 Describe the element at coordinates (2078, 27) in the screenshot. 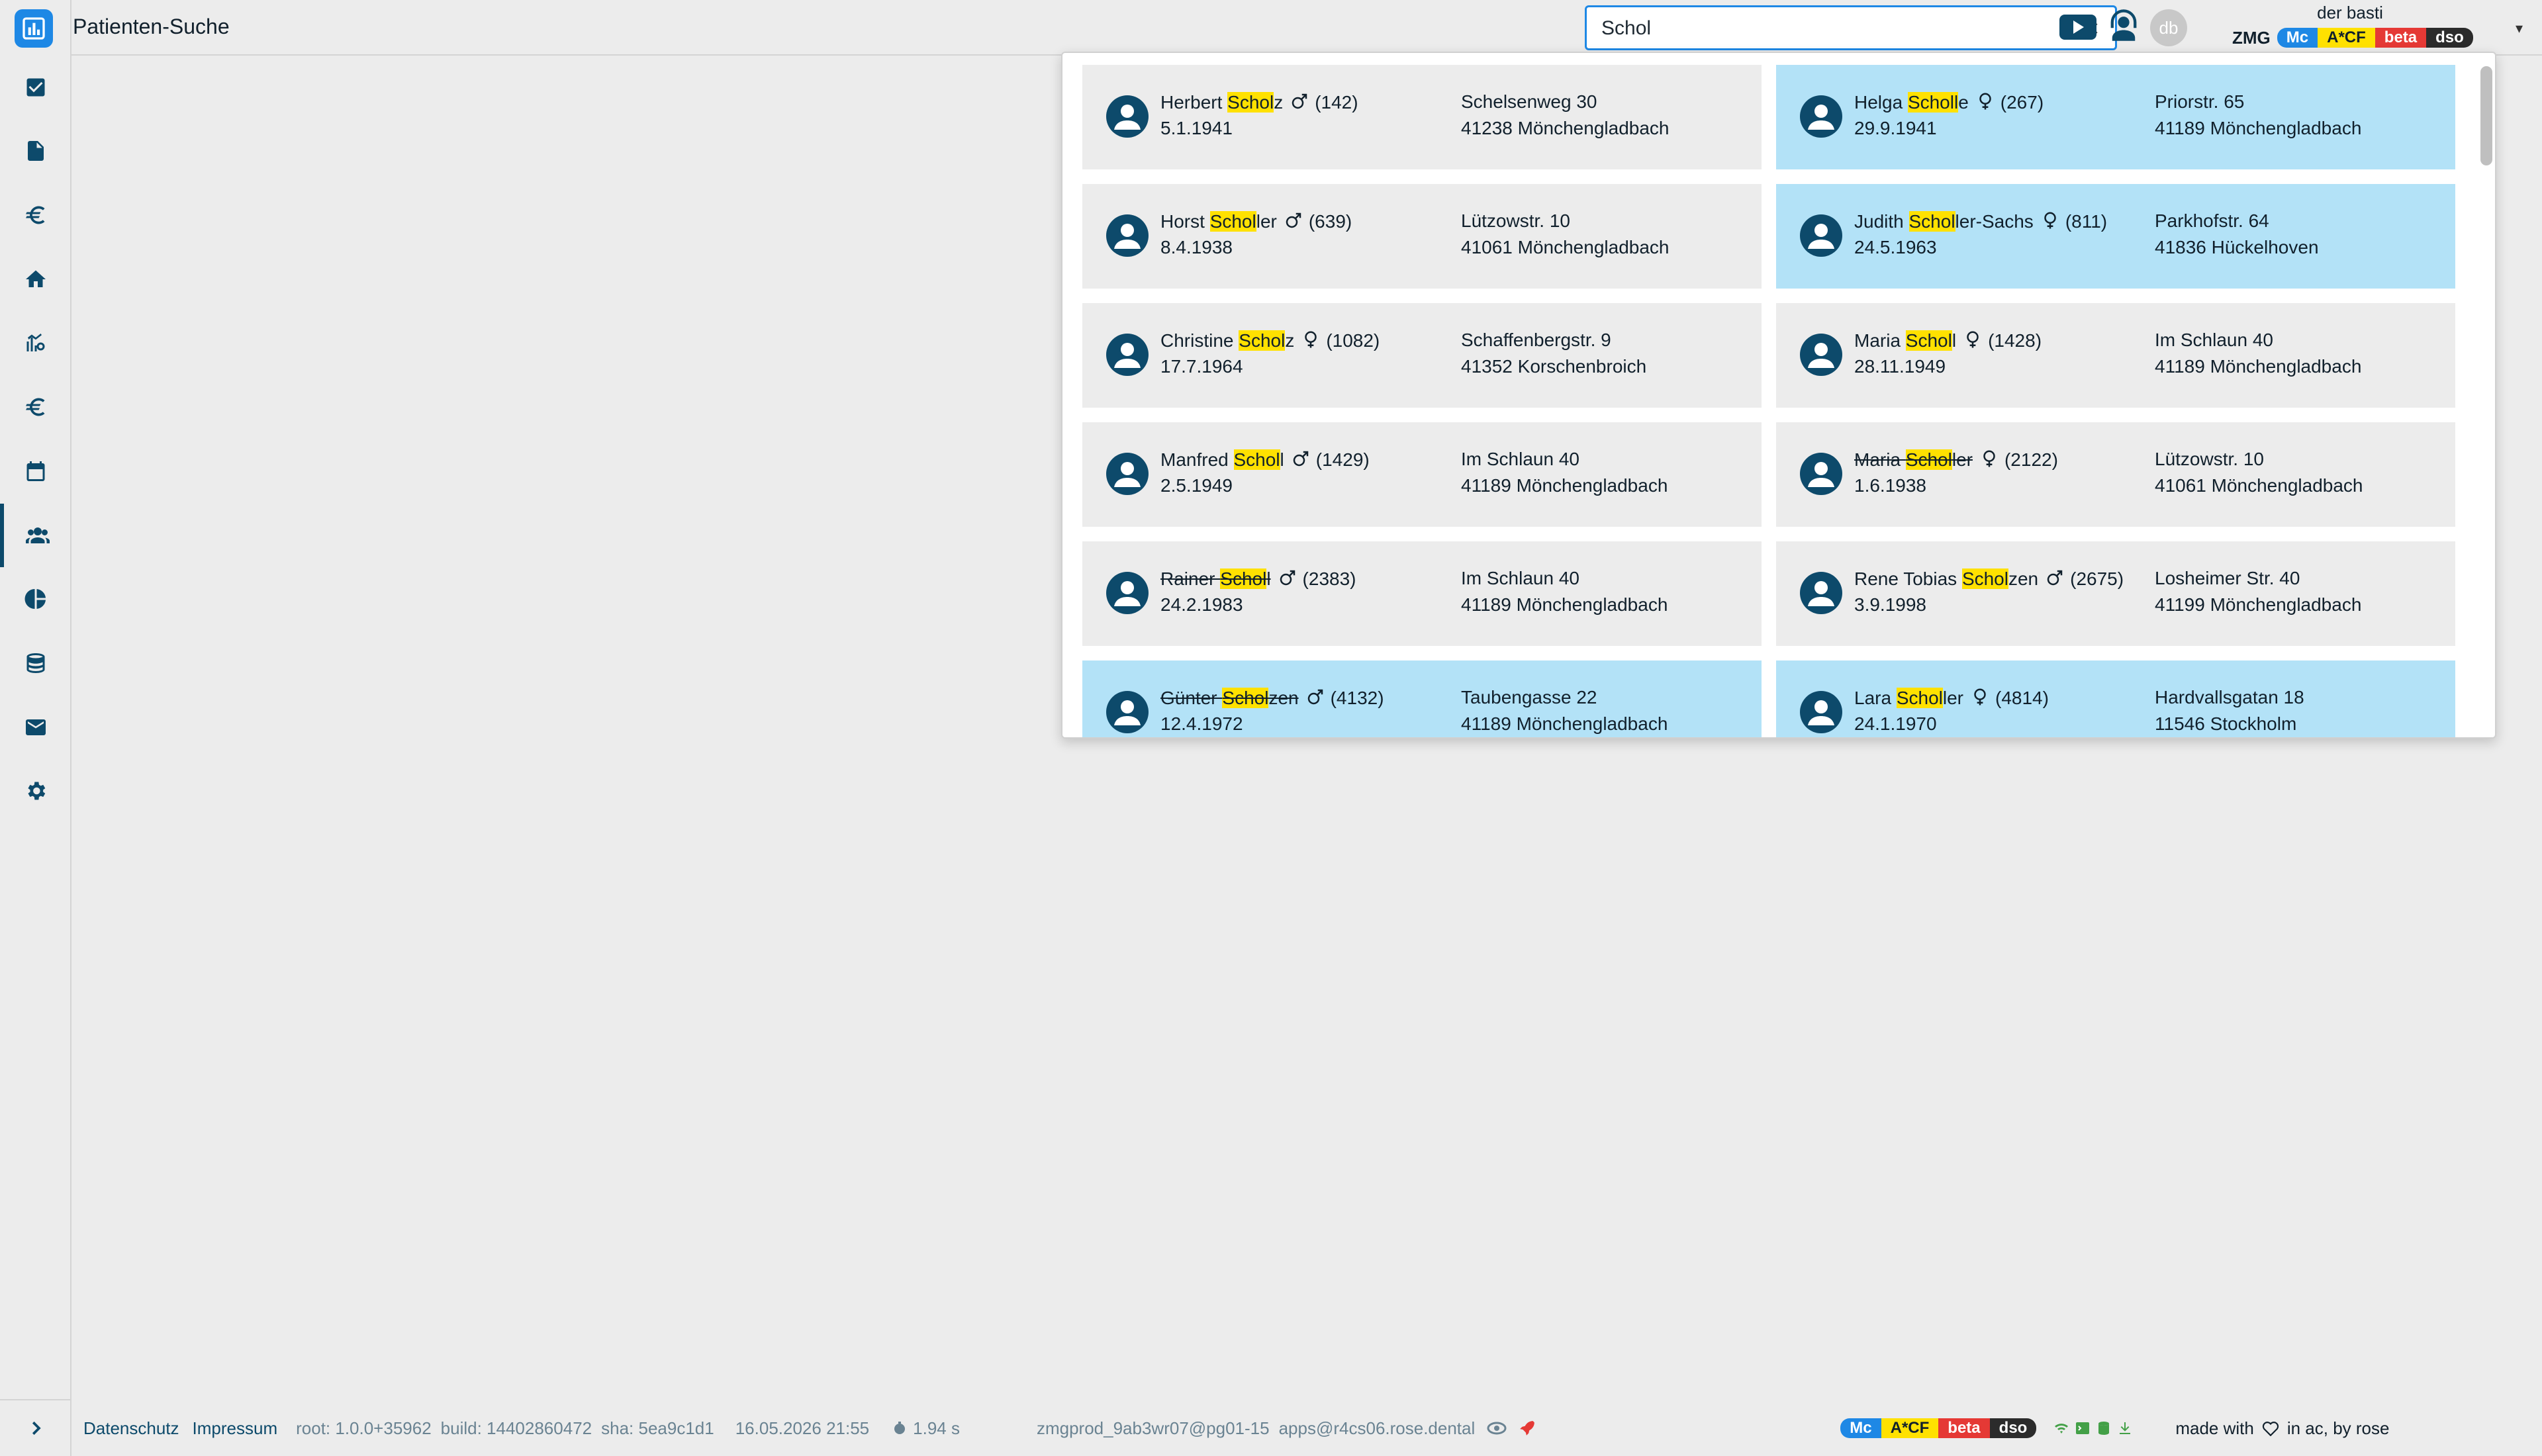

I see `video-play-icon` at that location.